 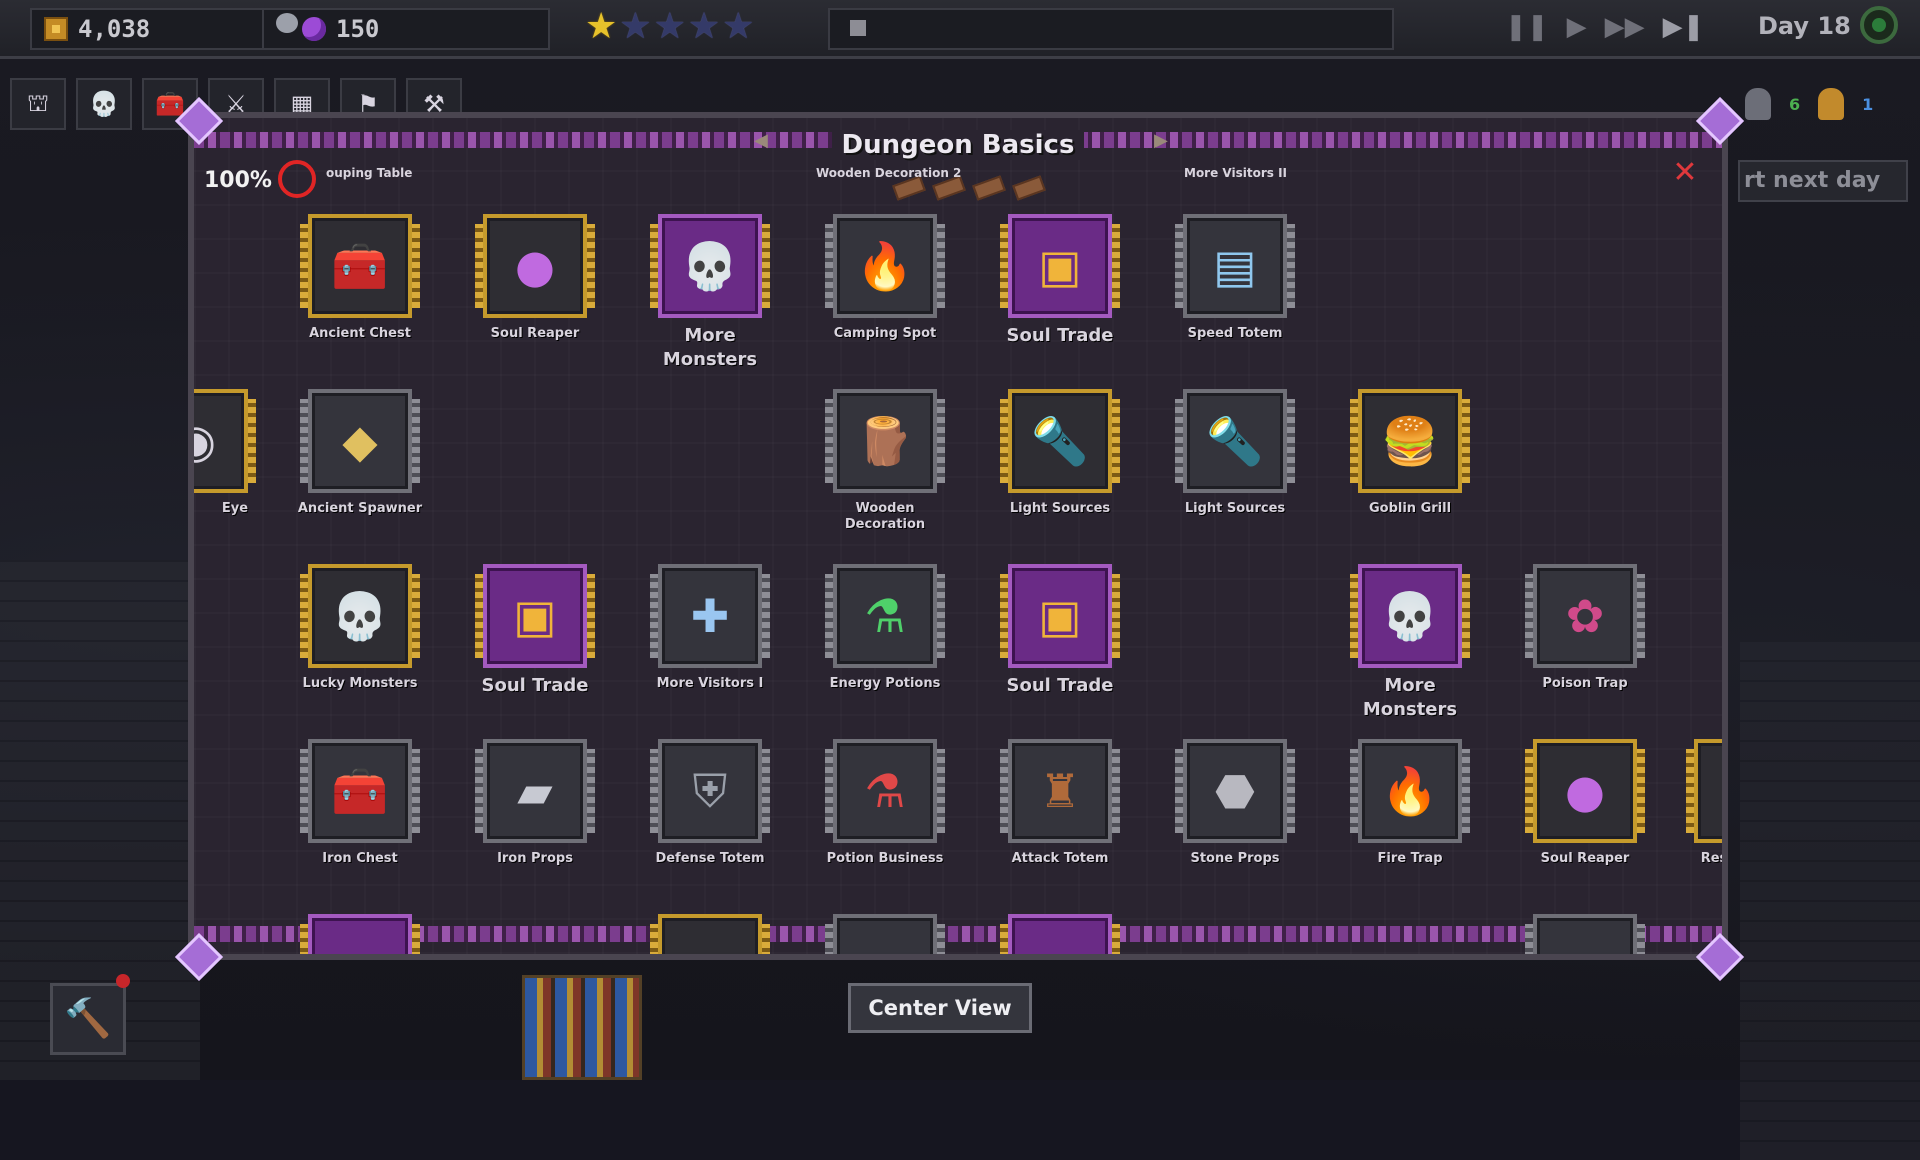 What do you see at coordinates (114, 29) in the screenshot?
I see `gold-amount: 4,038` at bounding box center [114, 29].